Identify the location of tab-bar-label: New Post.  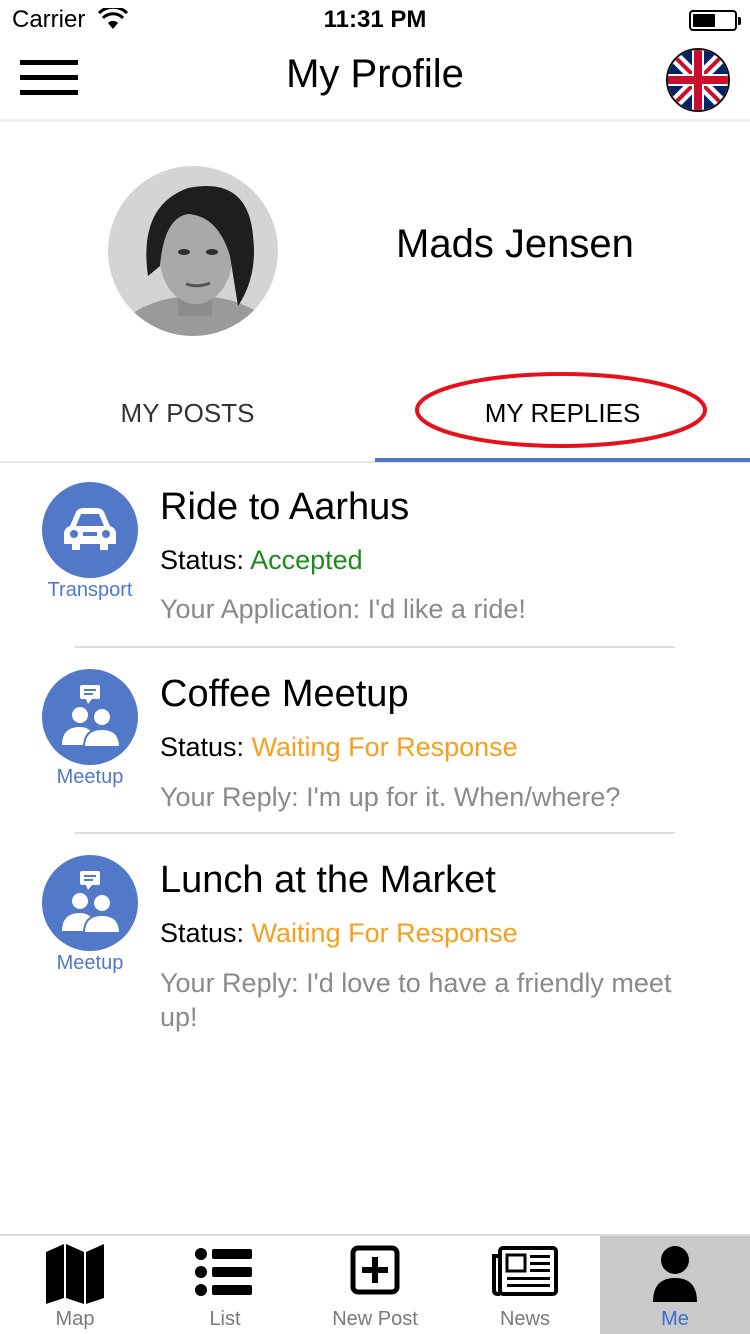
(375, 1319).